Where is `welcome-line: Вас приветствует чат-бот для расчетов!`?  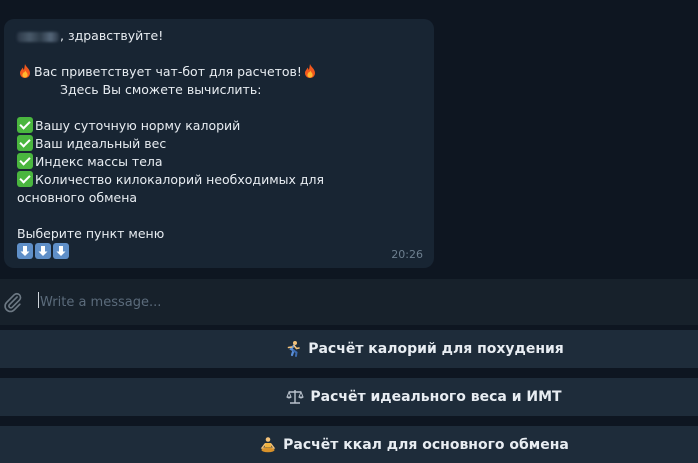 welcome-line: Вас приветствует чат-бот для расчетов! is located at coordinates (219, 72).